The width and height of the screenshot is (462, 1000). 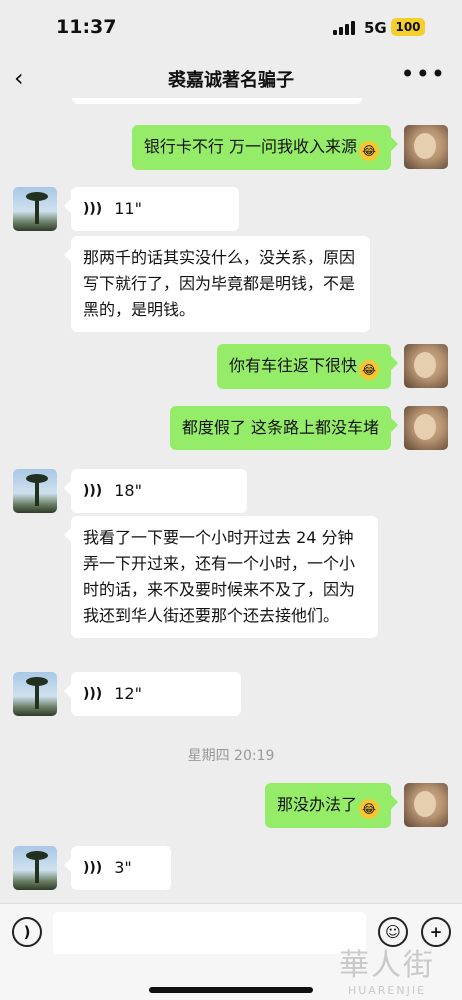 What do you see at coordinates (128, 693) in the screenshot?
I see `voice-duration: 12"` at bounding box center [128, 693].